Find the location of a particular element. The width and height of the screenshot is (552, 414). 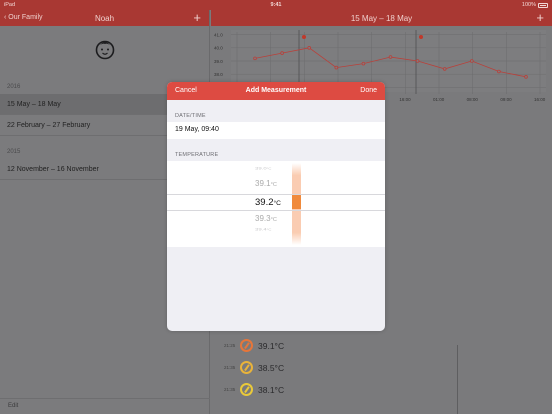

status-bar: iPad 9:41 100% is located at coordinates (276, 5).